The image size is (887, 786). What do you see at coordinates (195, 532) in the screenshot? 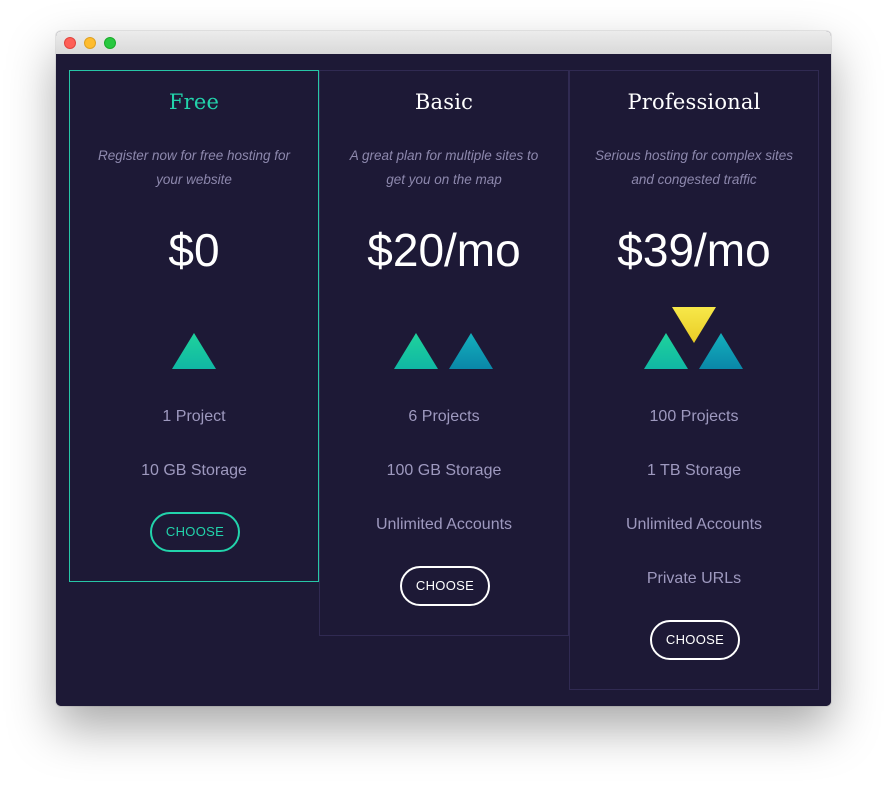
I see `choose-free-button: CHOOSE` at bounding box center [195, 532].